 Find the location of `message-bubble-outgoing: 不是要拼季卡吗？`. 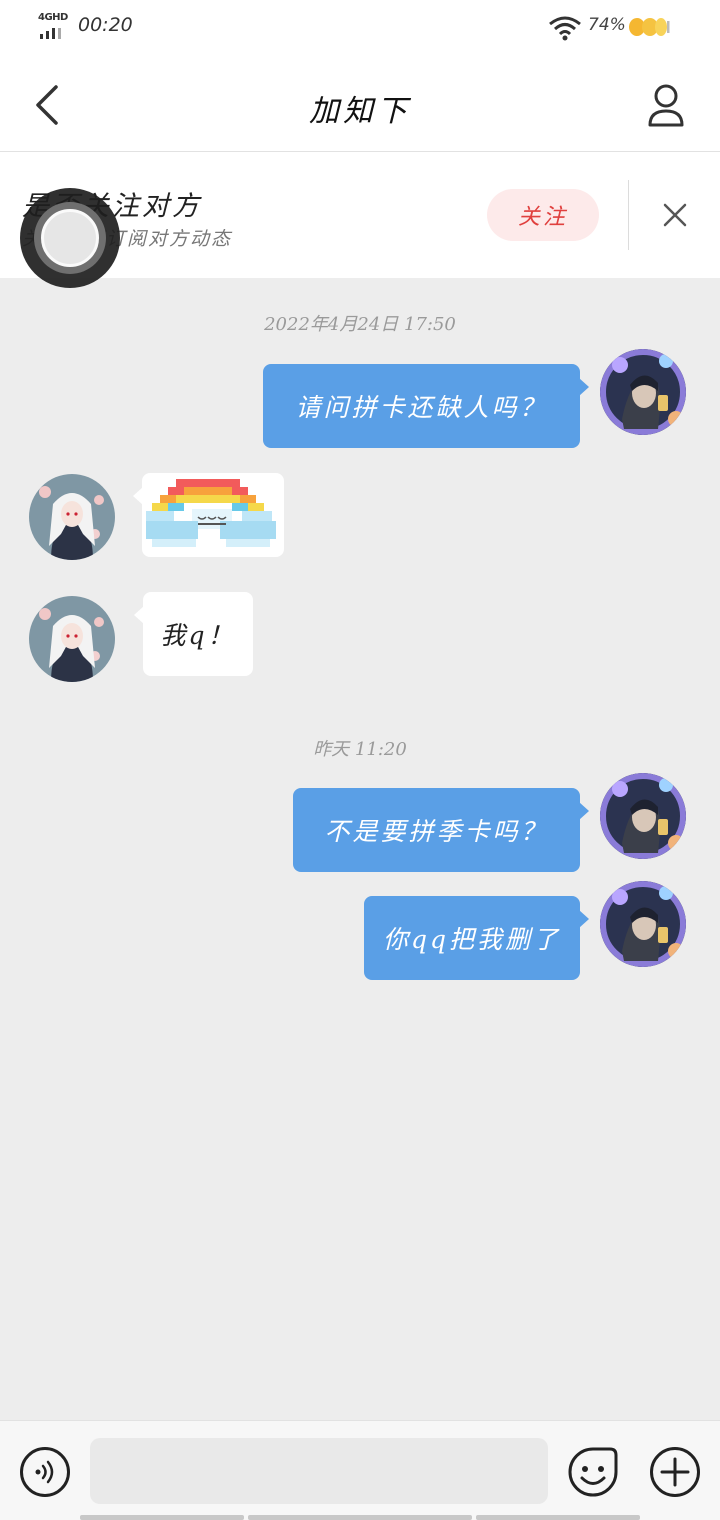

message-bubble-outgoing: 不是要拼季卡吗？ is located at coordinates (441, 830).